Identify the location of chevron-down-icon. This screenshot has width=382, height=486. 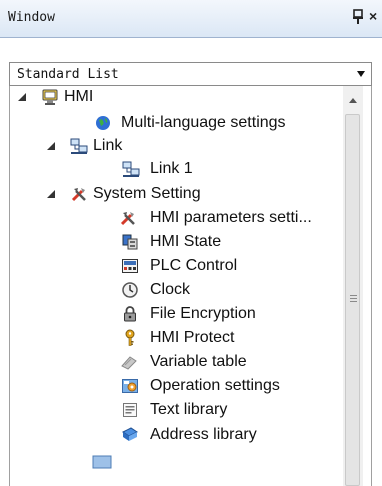
(361, 74).